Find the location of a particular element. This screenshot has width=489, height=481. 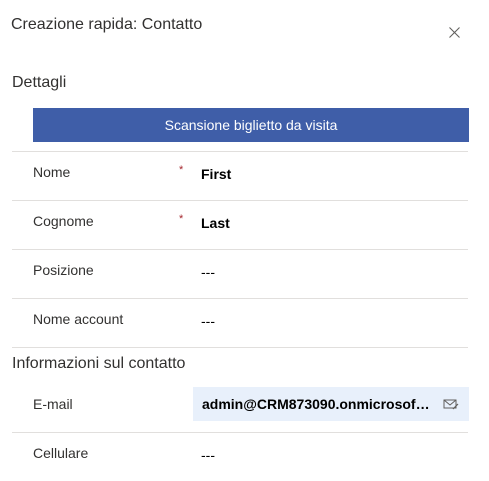

dialog-title: Creazione rapida: Contatto is located at coordinates (107, 24).